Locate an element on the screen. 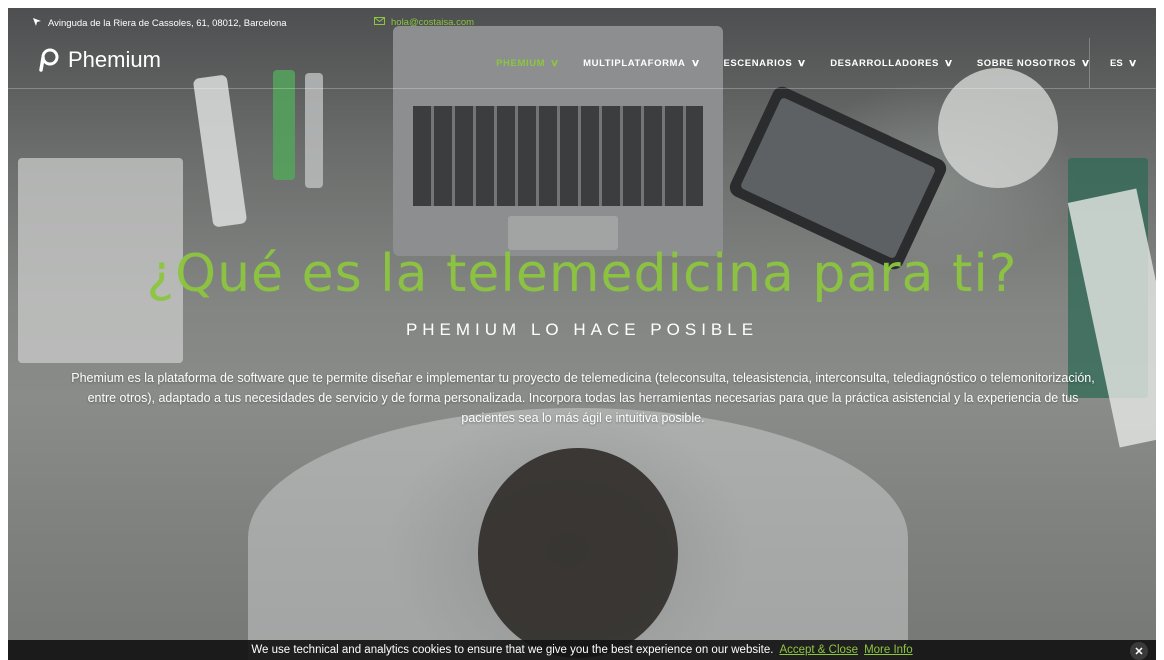  accept-close-link: Accept & Close is located at coordinates (818, 650).